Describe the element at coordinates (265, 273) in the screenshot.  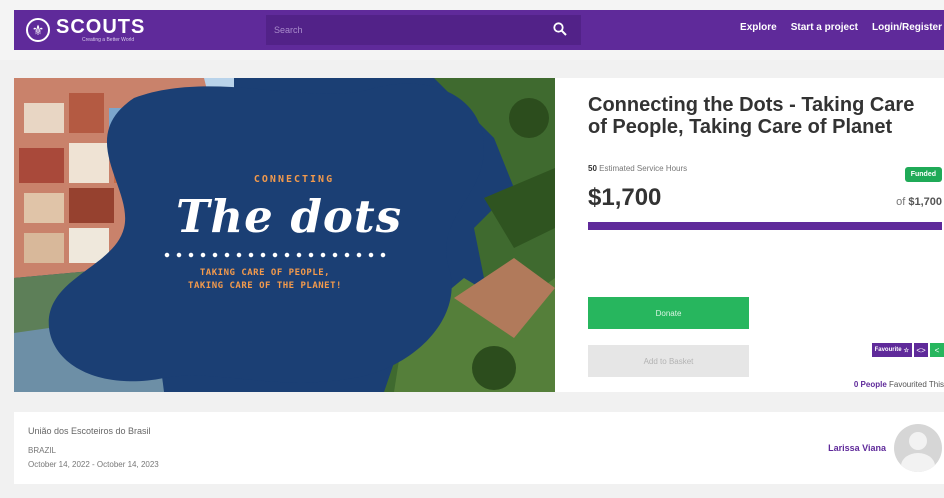
I see `hero-subtitle-line-1: TAKING CARE OF PEOPLE,` at that location.